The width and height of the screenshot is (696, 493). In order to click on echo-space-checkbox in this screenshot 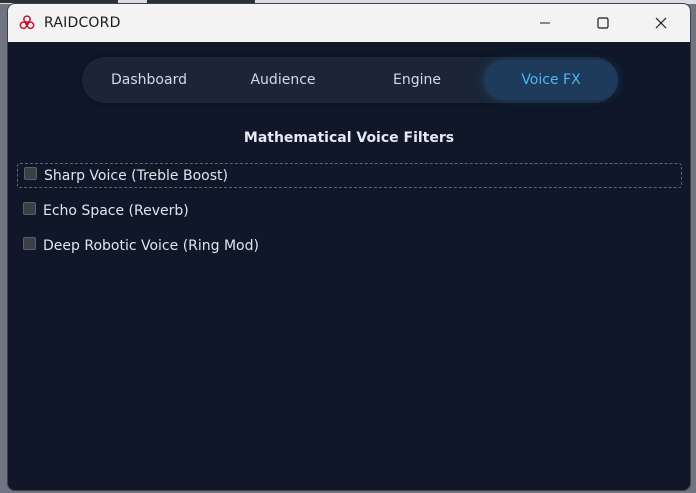, I will do `click(29, 208)`.